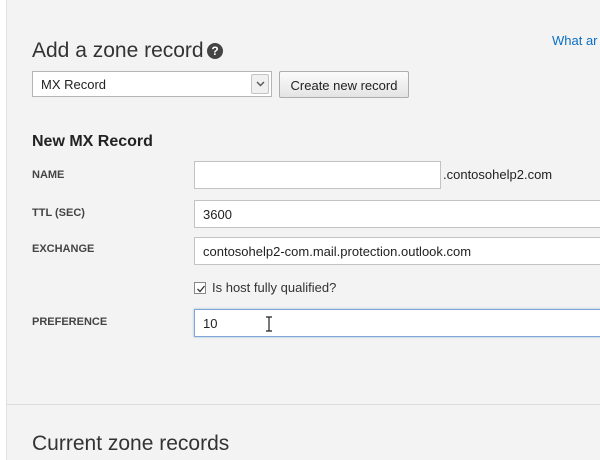  I want to click on section-title: New MX Record, so click(92, 141).